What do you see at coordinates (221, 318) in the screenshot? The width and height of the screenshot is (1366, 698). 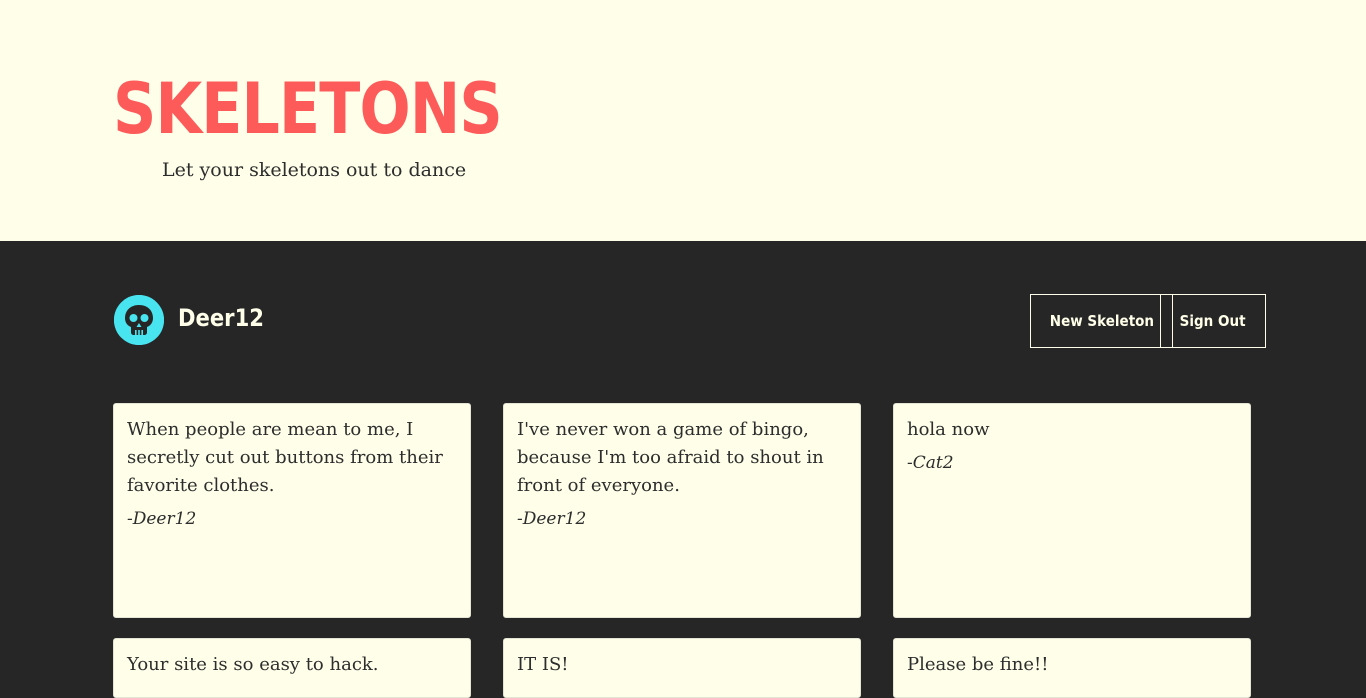 I see `username: Deer12` at bounding box center [221, 318].